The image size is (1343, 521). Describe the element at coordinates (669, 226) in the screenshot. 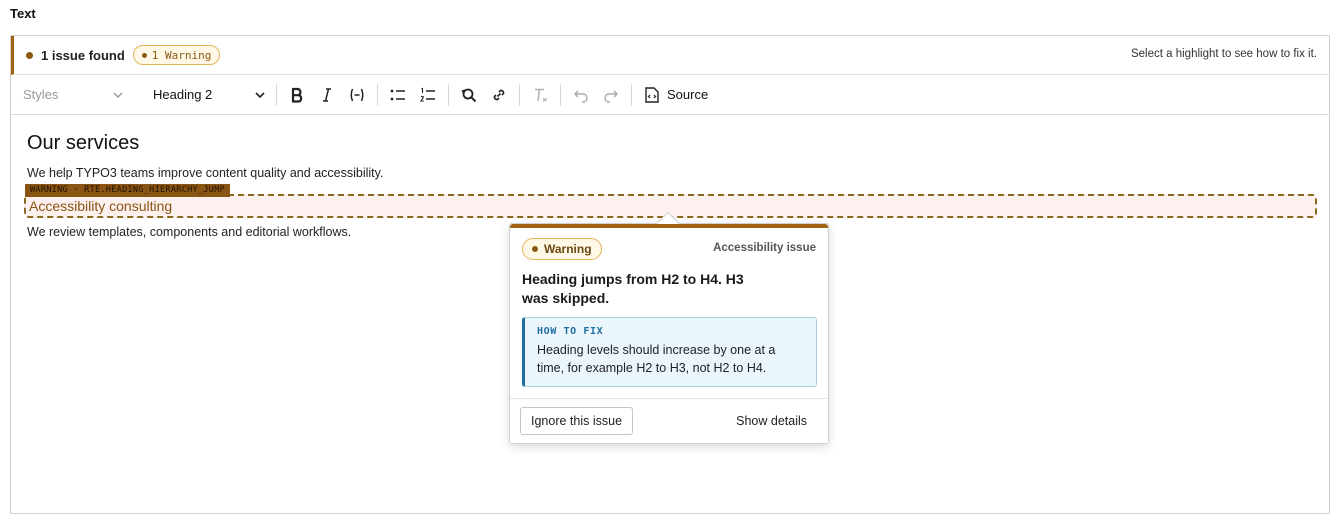

I see `popover-accent-bar` at that location.